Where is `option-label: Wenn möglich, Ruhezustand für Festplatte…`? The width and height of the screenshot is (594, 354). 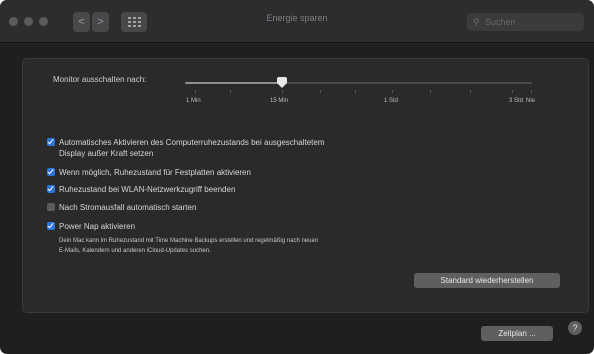
option-label: Wenn möglich, Ruhezustand für Festplatte… is located at coordinates (155, 172).